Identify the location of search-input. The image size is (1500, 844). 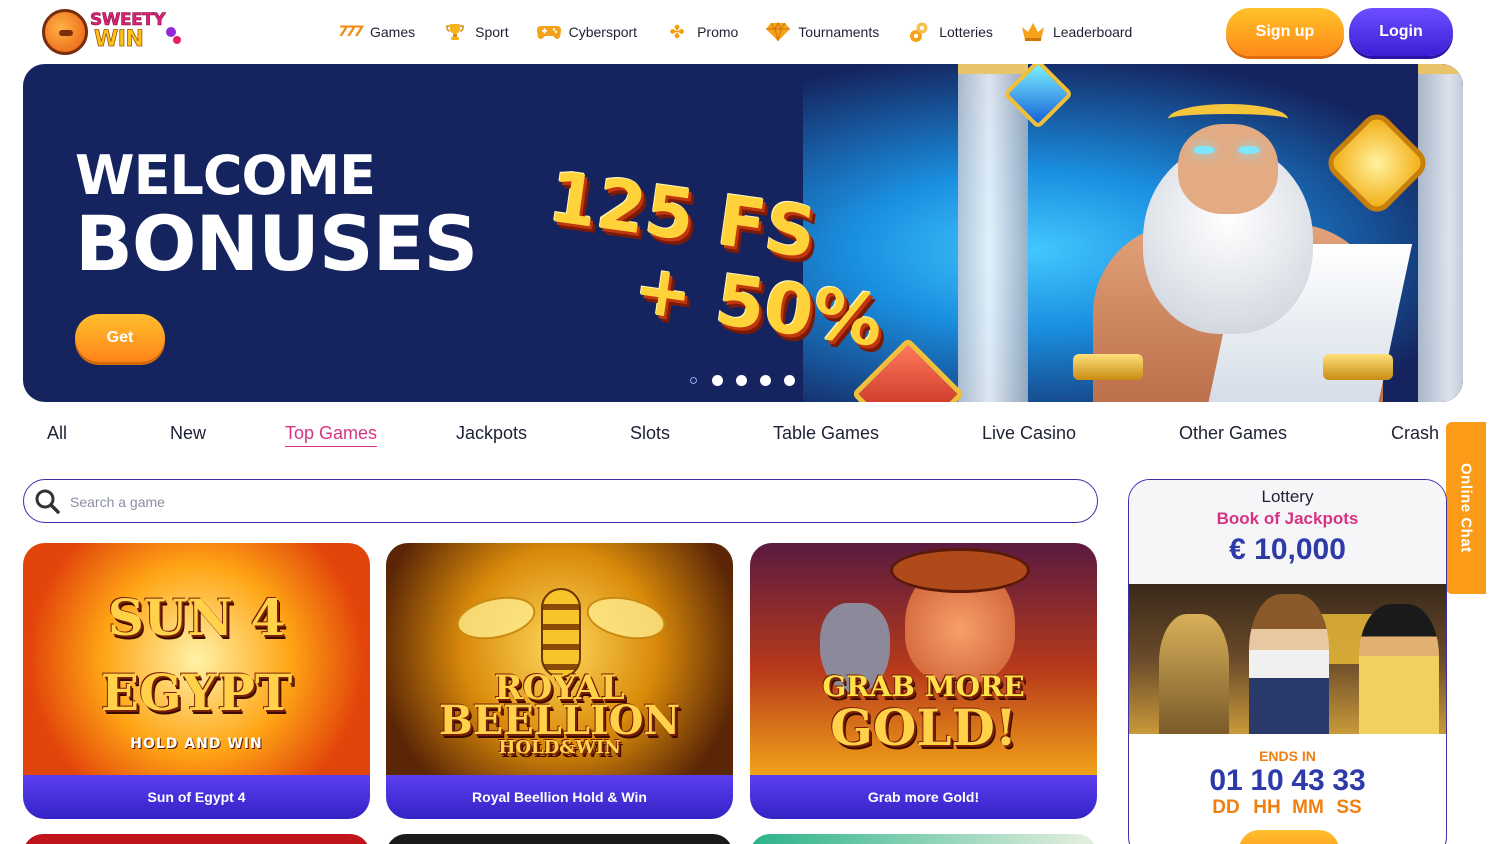
(520, 502).